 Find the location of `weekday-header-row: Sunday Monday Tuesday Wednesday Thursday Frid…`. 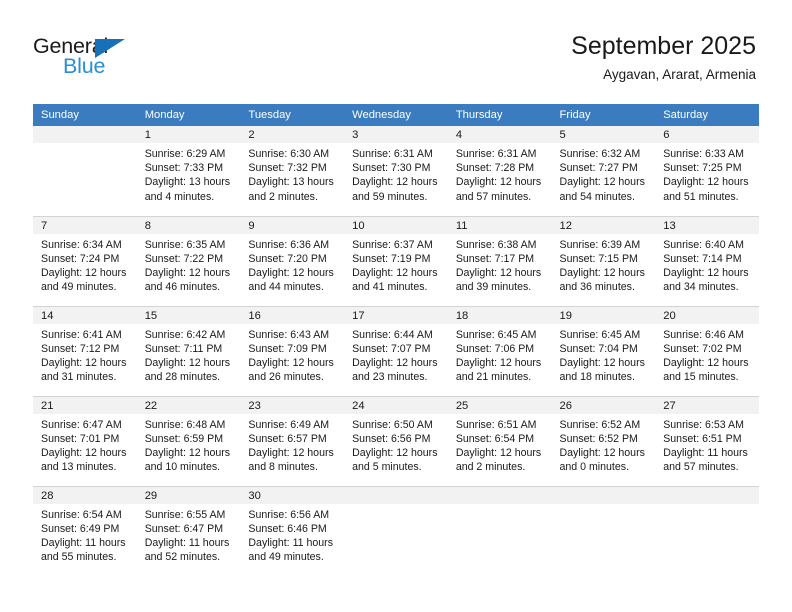

weekday-header-row: Sunday Monday Tuesday Wednesday Thursday Frid… is located at coordinates (396, 115).